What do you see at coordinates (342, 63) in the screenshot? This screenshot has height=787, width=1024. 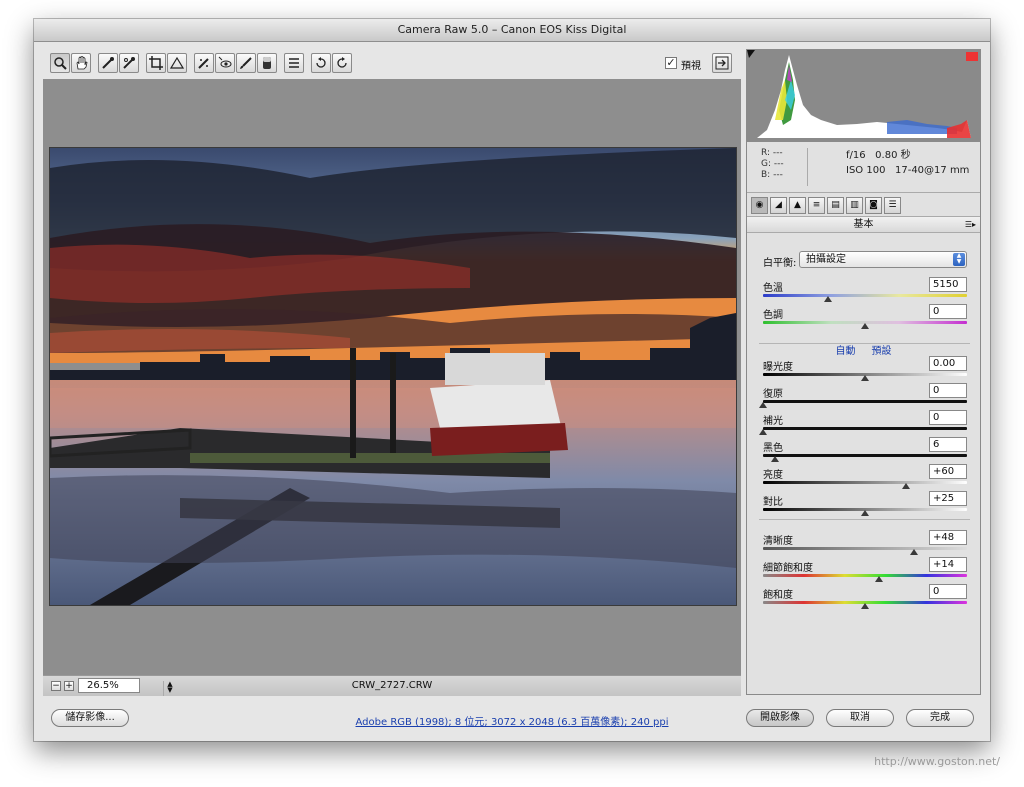 I see `rotate-cw-button` at bounding box center [342, 63].